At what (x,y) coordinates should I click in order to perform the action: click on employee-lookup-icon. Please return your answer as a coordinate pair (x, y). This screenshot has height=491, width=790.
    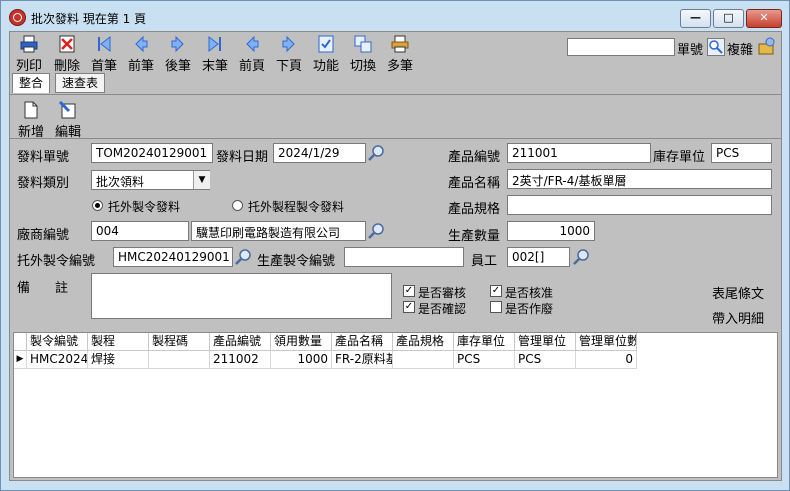
    Looking at the image, I should click on (582, 257).